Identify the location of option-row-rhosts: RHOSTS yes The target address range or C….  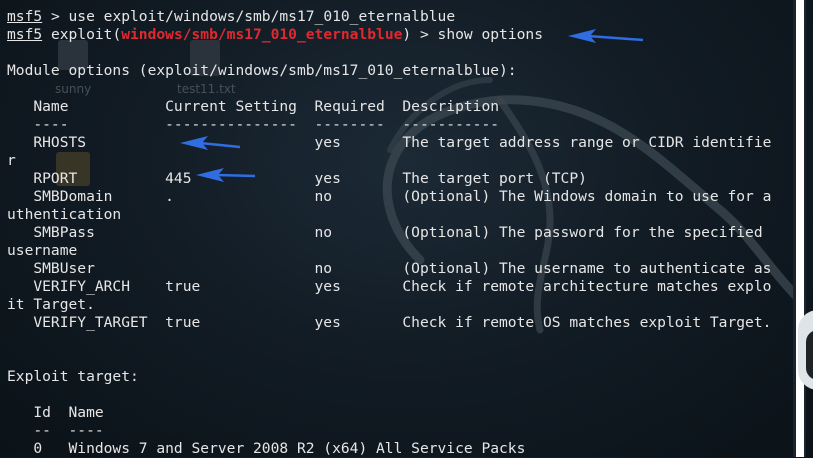
(389, 142).